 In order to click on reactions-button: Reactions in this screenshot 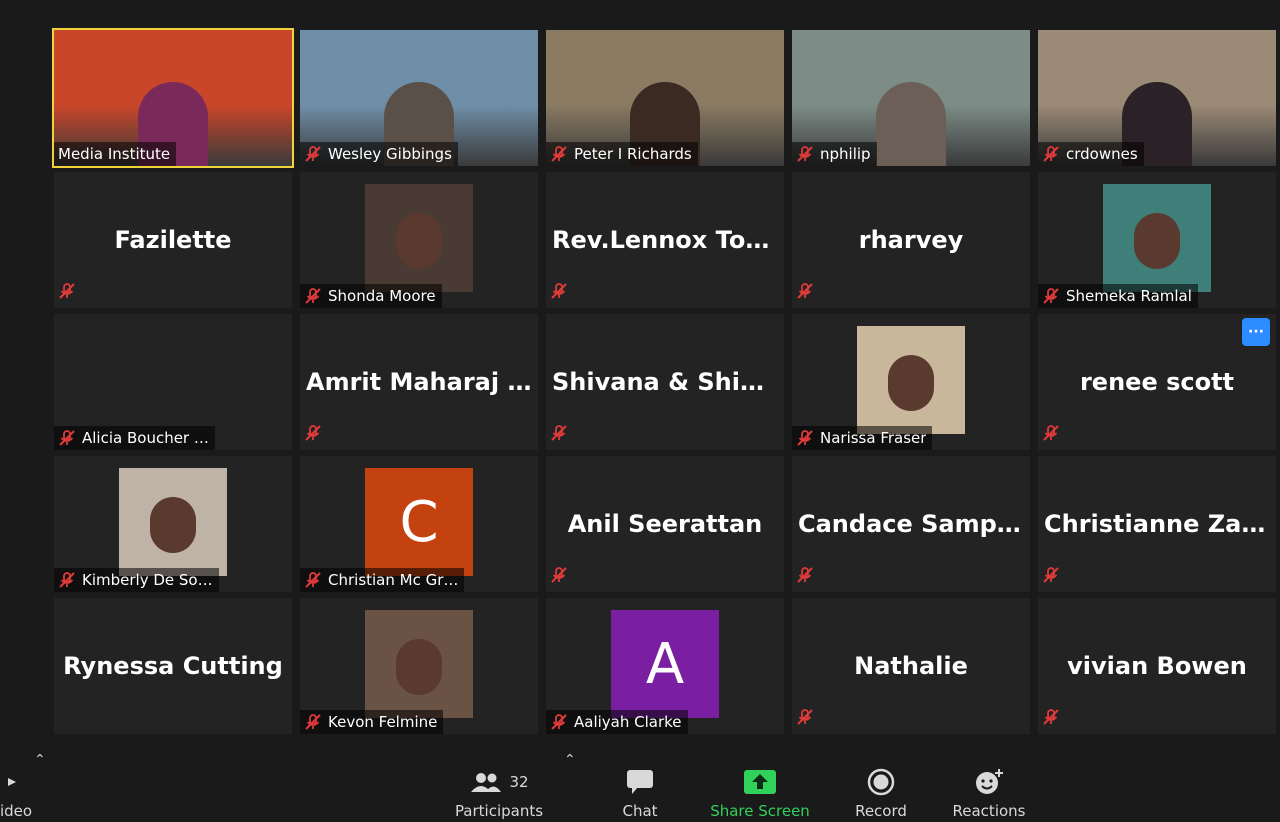, I will do `click(989, 791)`.